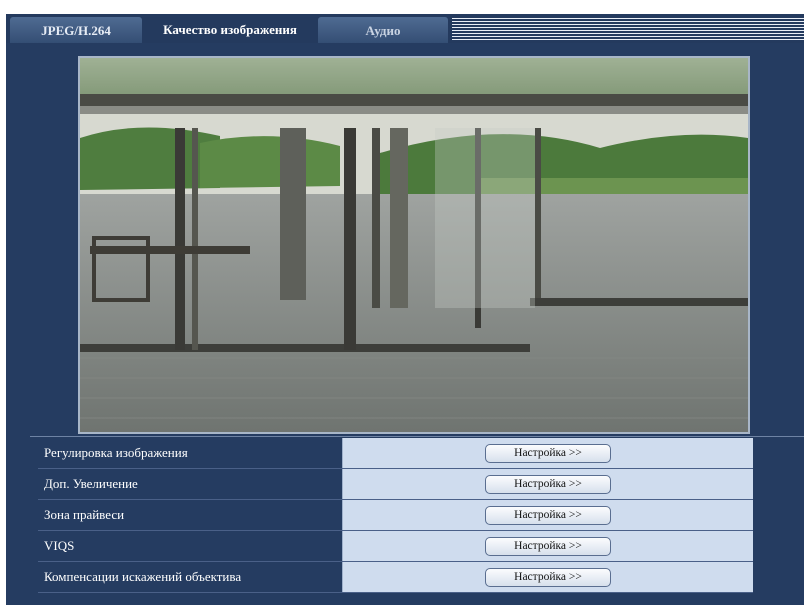 Image resolution: width=804 pixels, height=605 pixels. What do you see at coordinates (190, 453) in the screenshot?
I see `setting-label-image-adjust: Регулировка изображения` at bounding box center [190, 453].